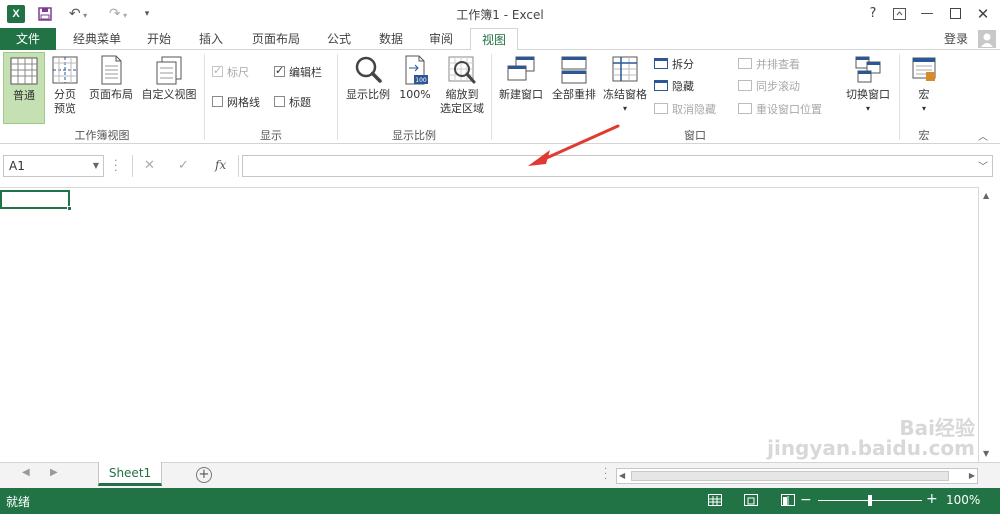 This screenshot has width=1000, height=514. Describe the element at coordinates (899, 14) in the screenshot. I see `ribbon-display-icon` at that location.